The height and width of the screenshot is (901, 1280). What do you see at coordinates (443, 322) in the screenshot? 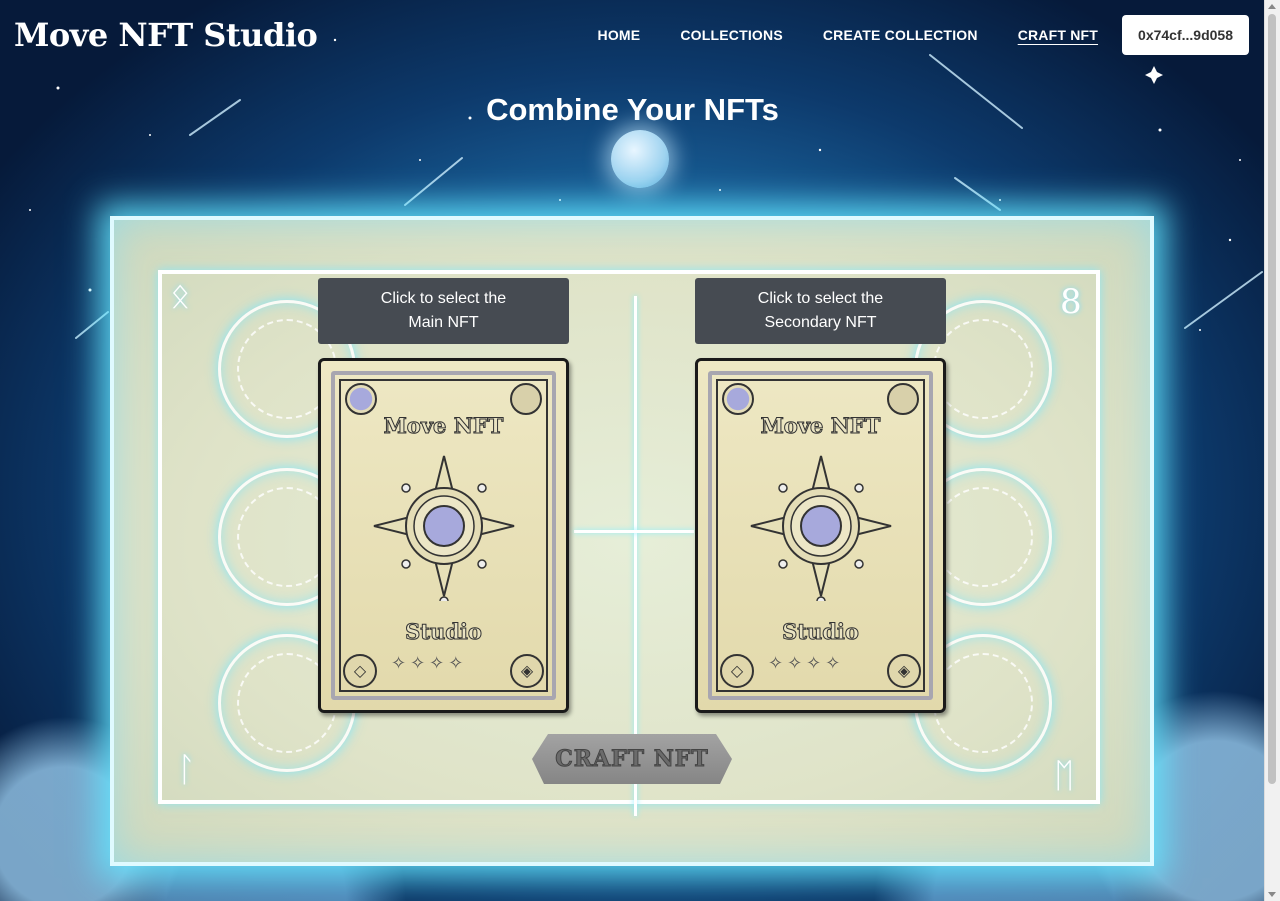
I see `main-nft-label-line2: Main NFT` at bounding box center [443, 322].